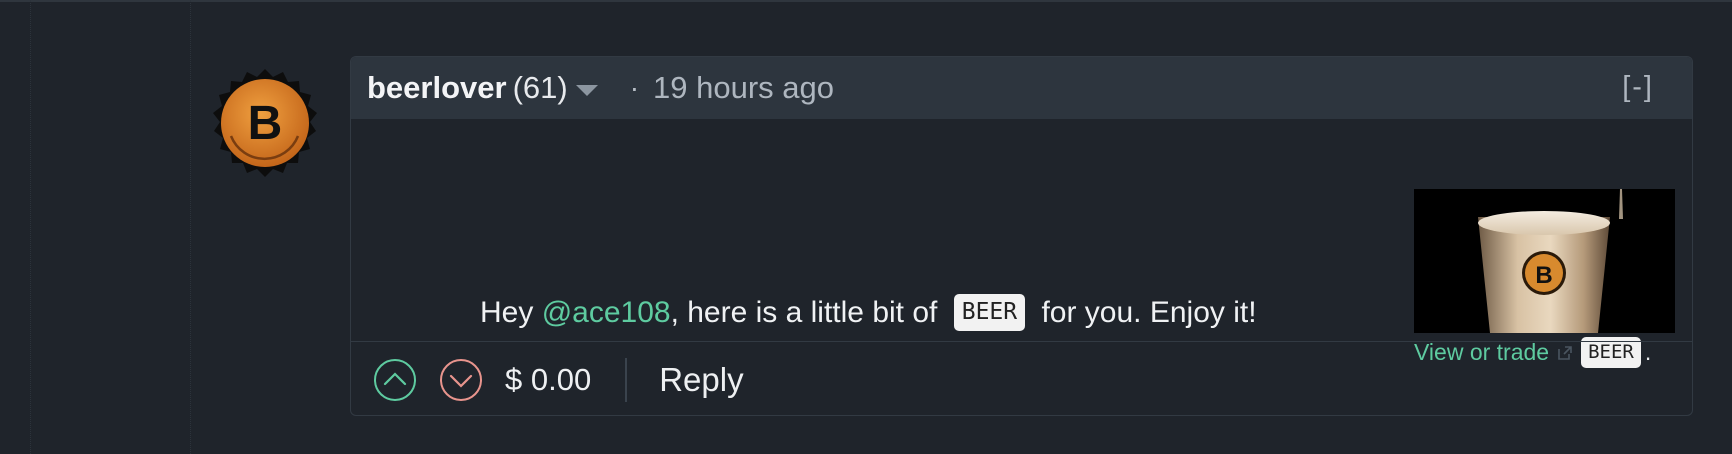  I want to click on comment-header: beerlover (61) · 19 hours ago [-], so click(1021, 88).